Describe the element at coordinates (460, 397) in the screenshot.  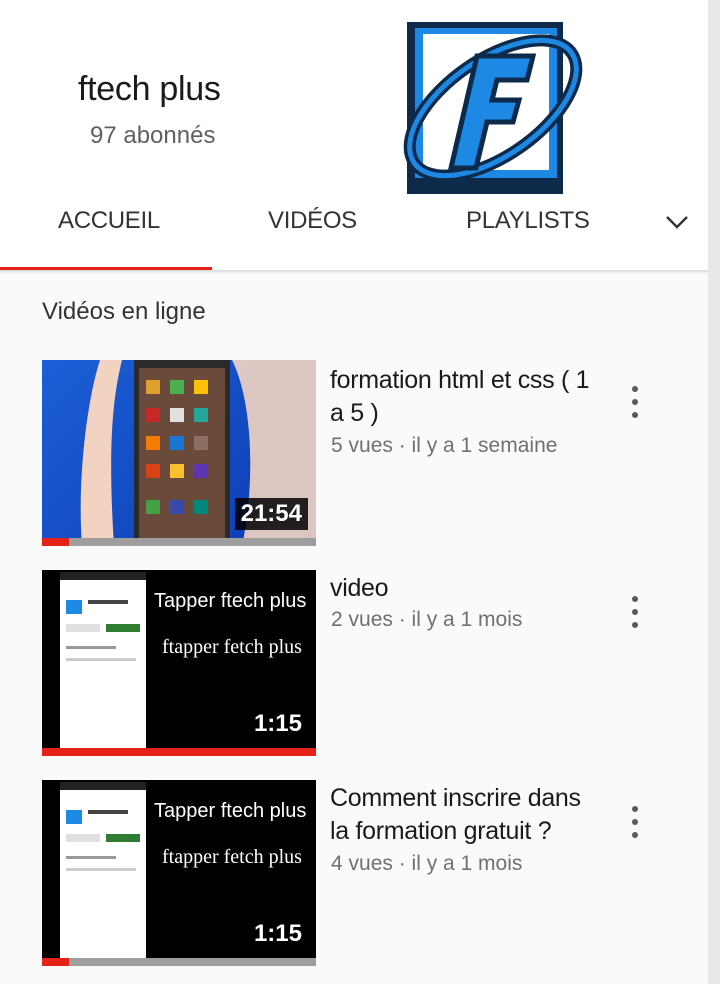
I see `video-title: formation html et css ( 1 a 5 )` at that location.